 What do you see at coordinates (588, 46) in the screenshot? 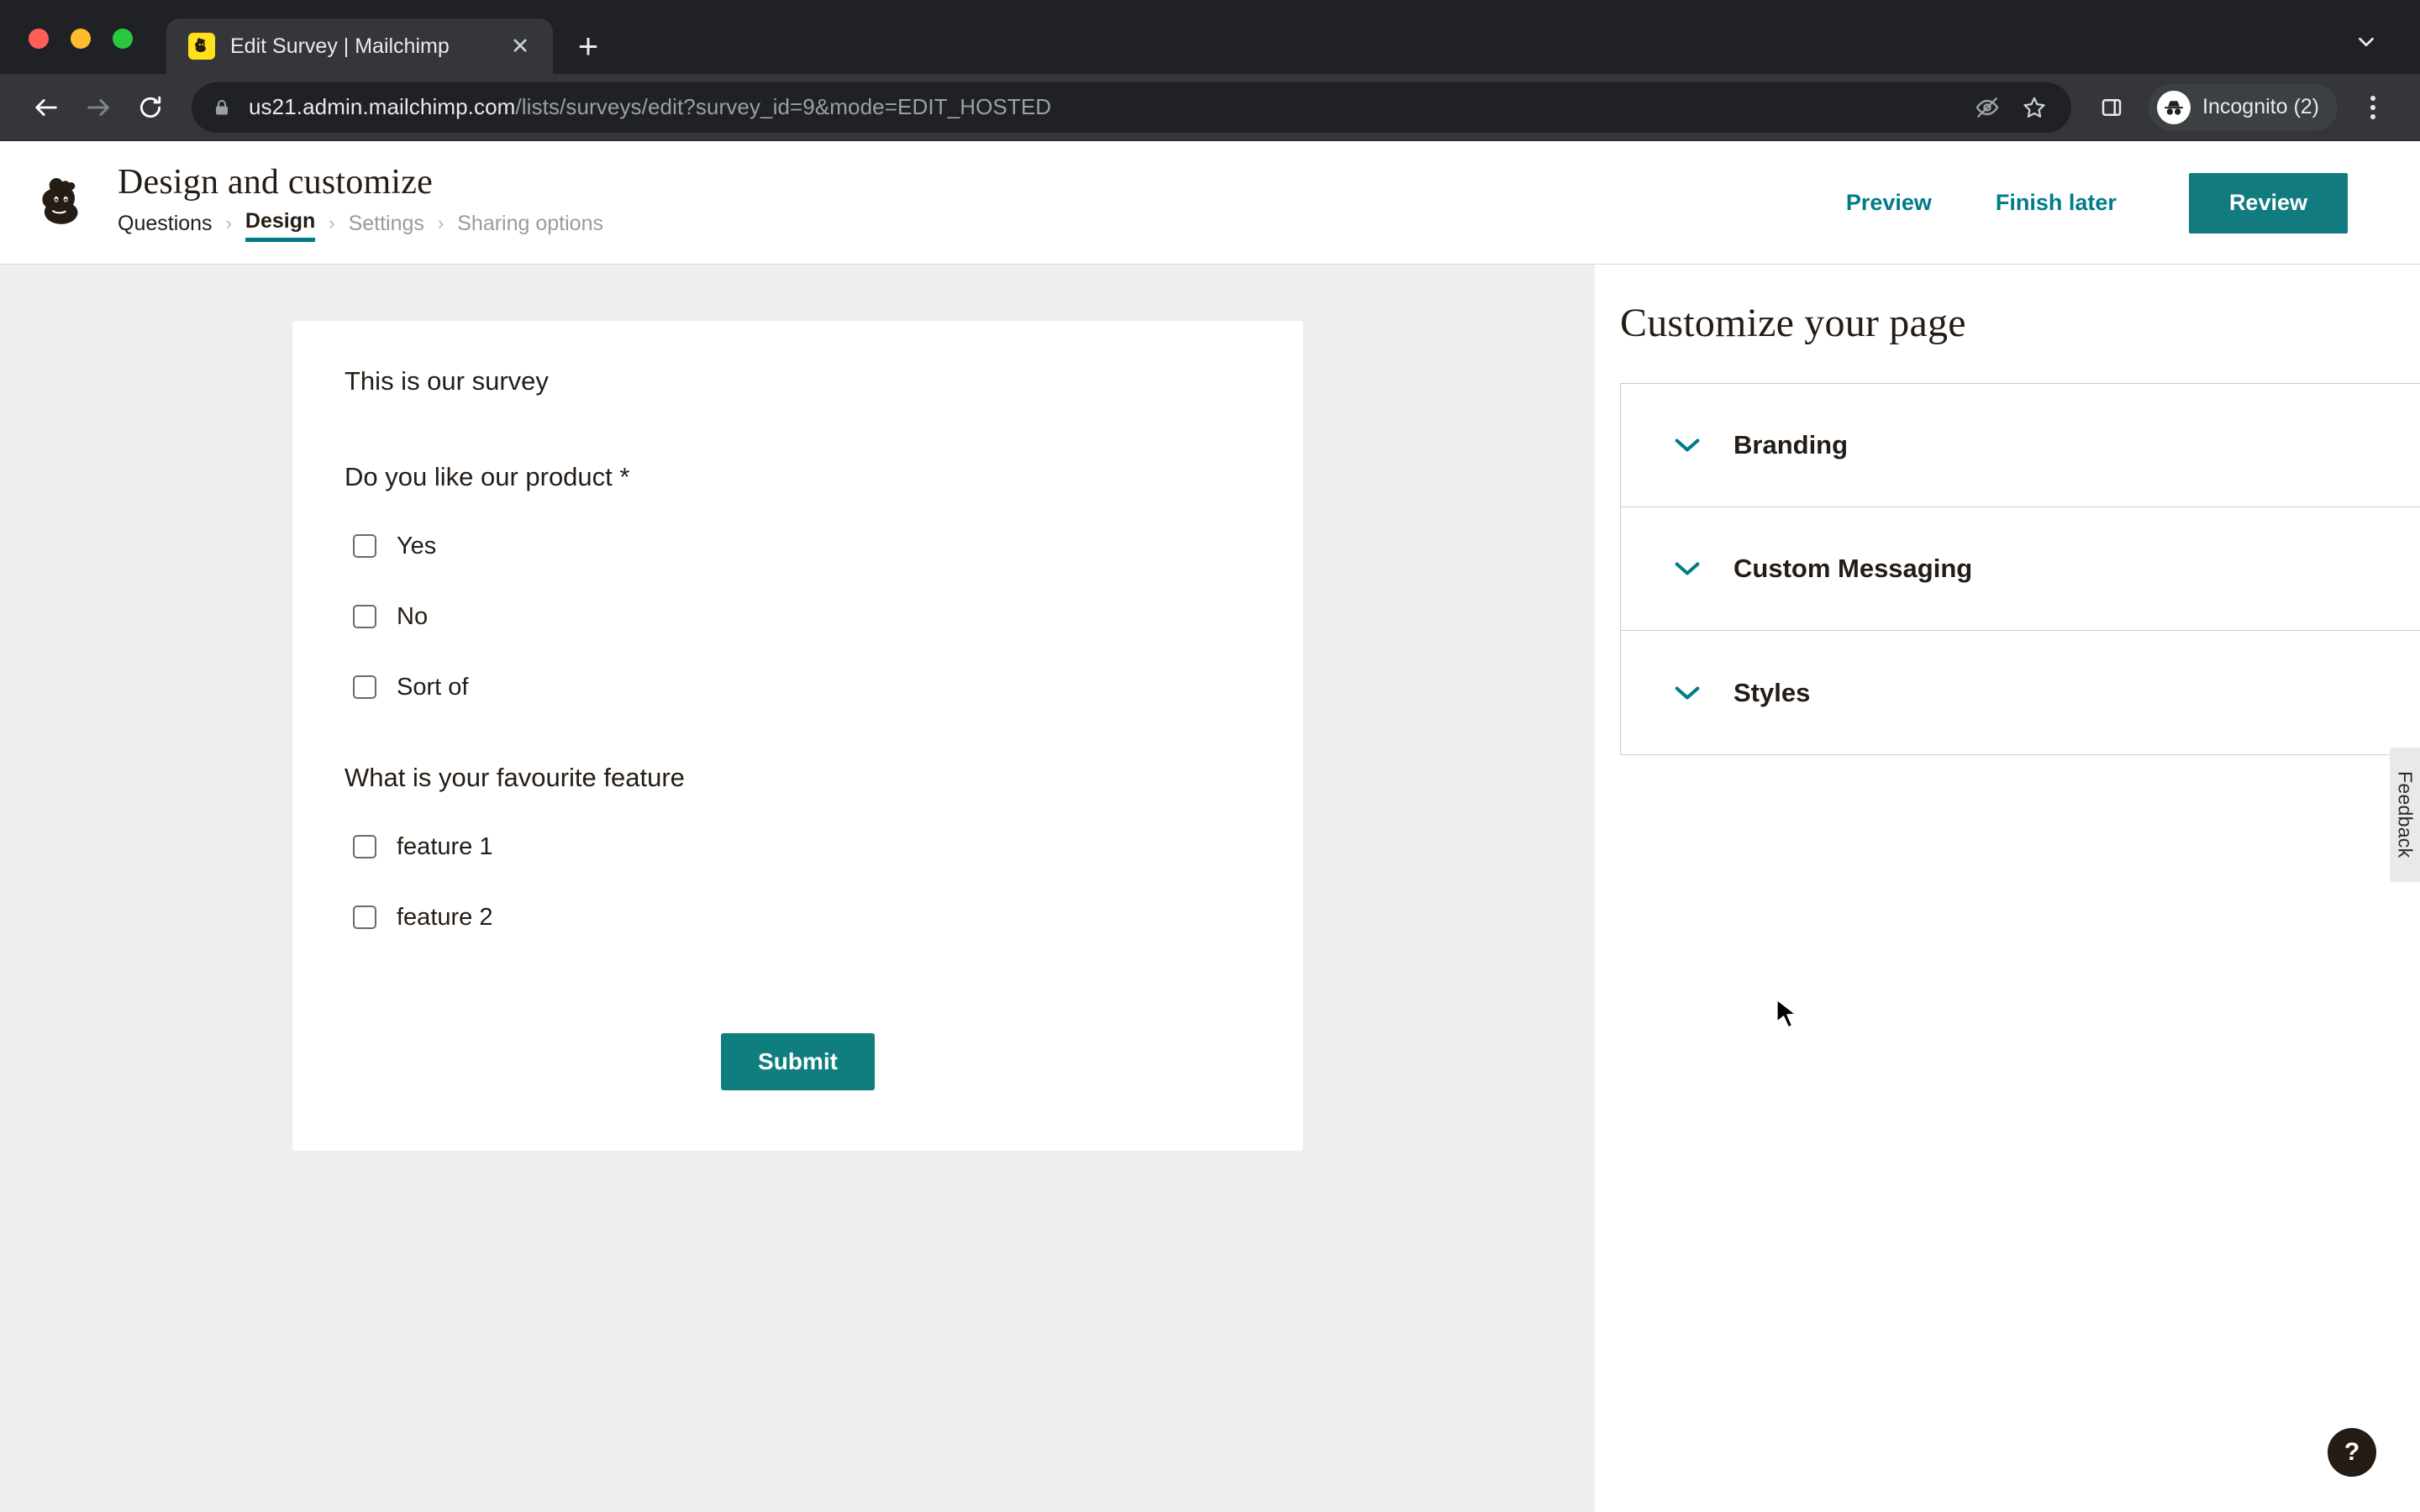
I see `new-tab-button: +` at bounding box center [588, 46].